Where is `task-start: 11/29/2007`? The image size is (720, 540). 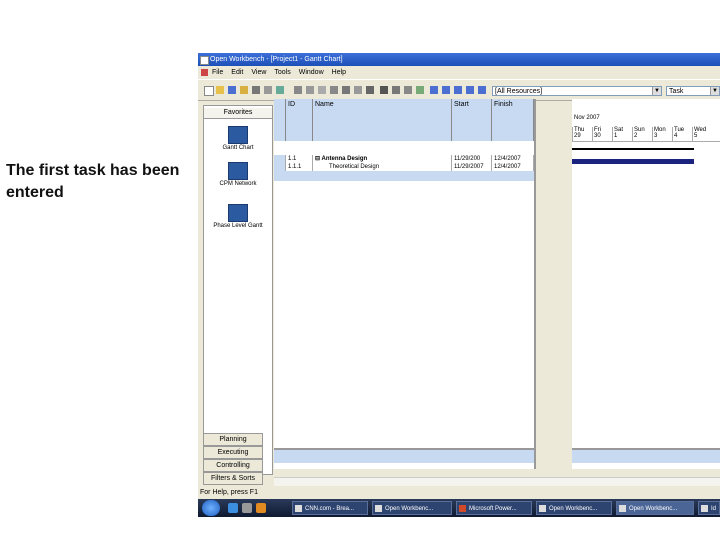 task-start: 11/29/2007 is located at coordinates (472, 167).